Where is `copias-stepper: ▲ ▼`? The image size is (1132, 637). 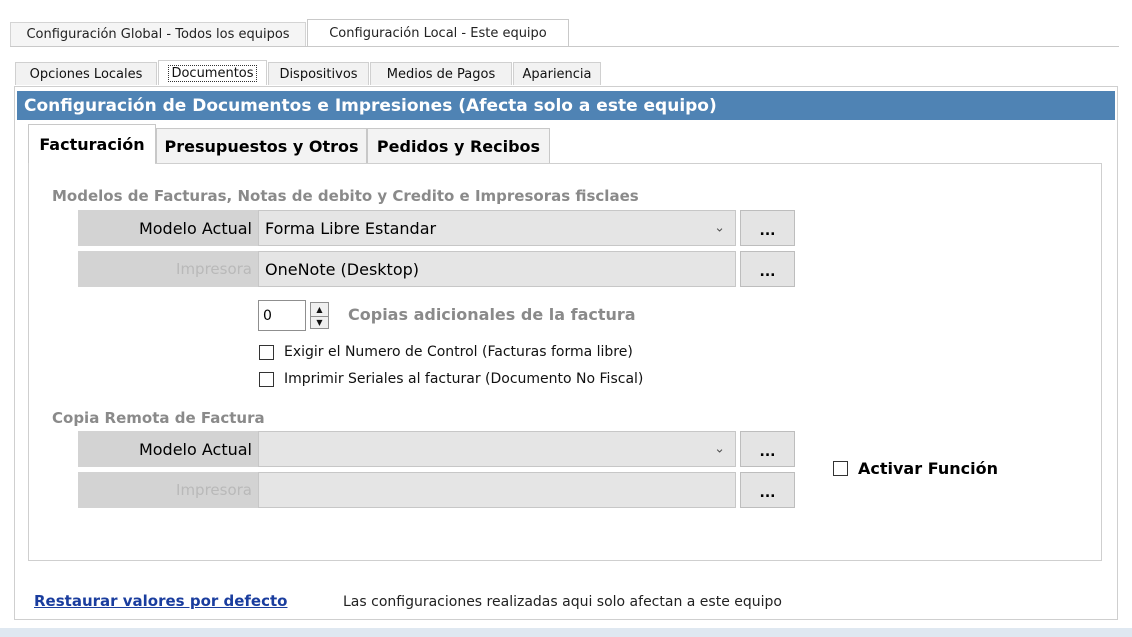
copias-stepper: ▲ ▼ is located at coordinates (319, 315).